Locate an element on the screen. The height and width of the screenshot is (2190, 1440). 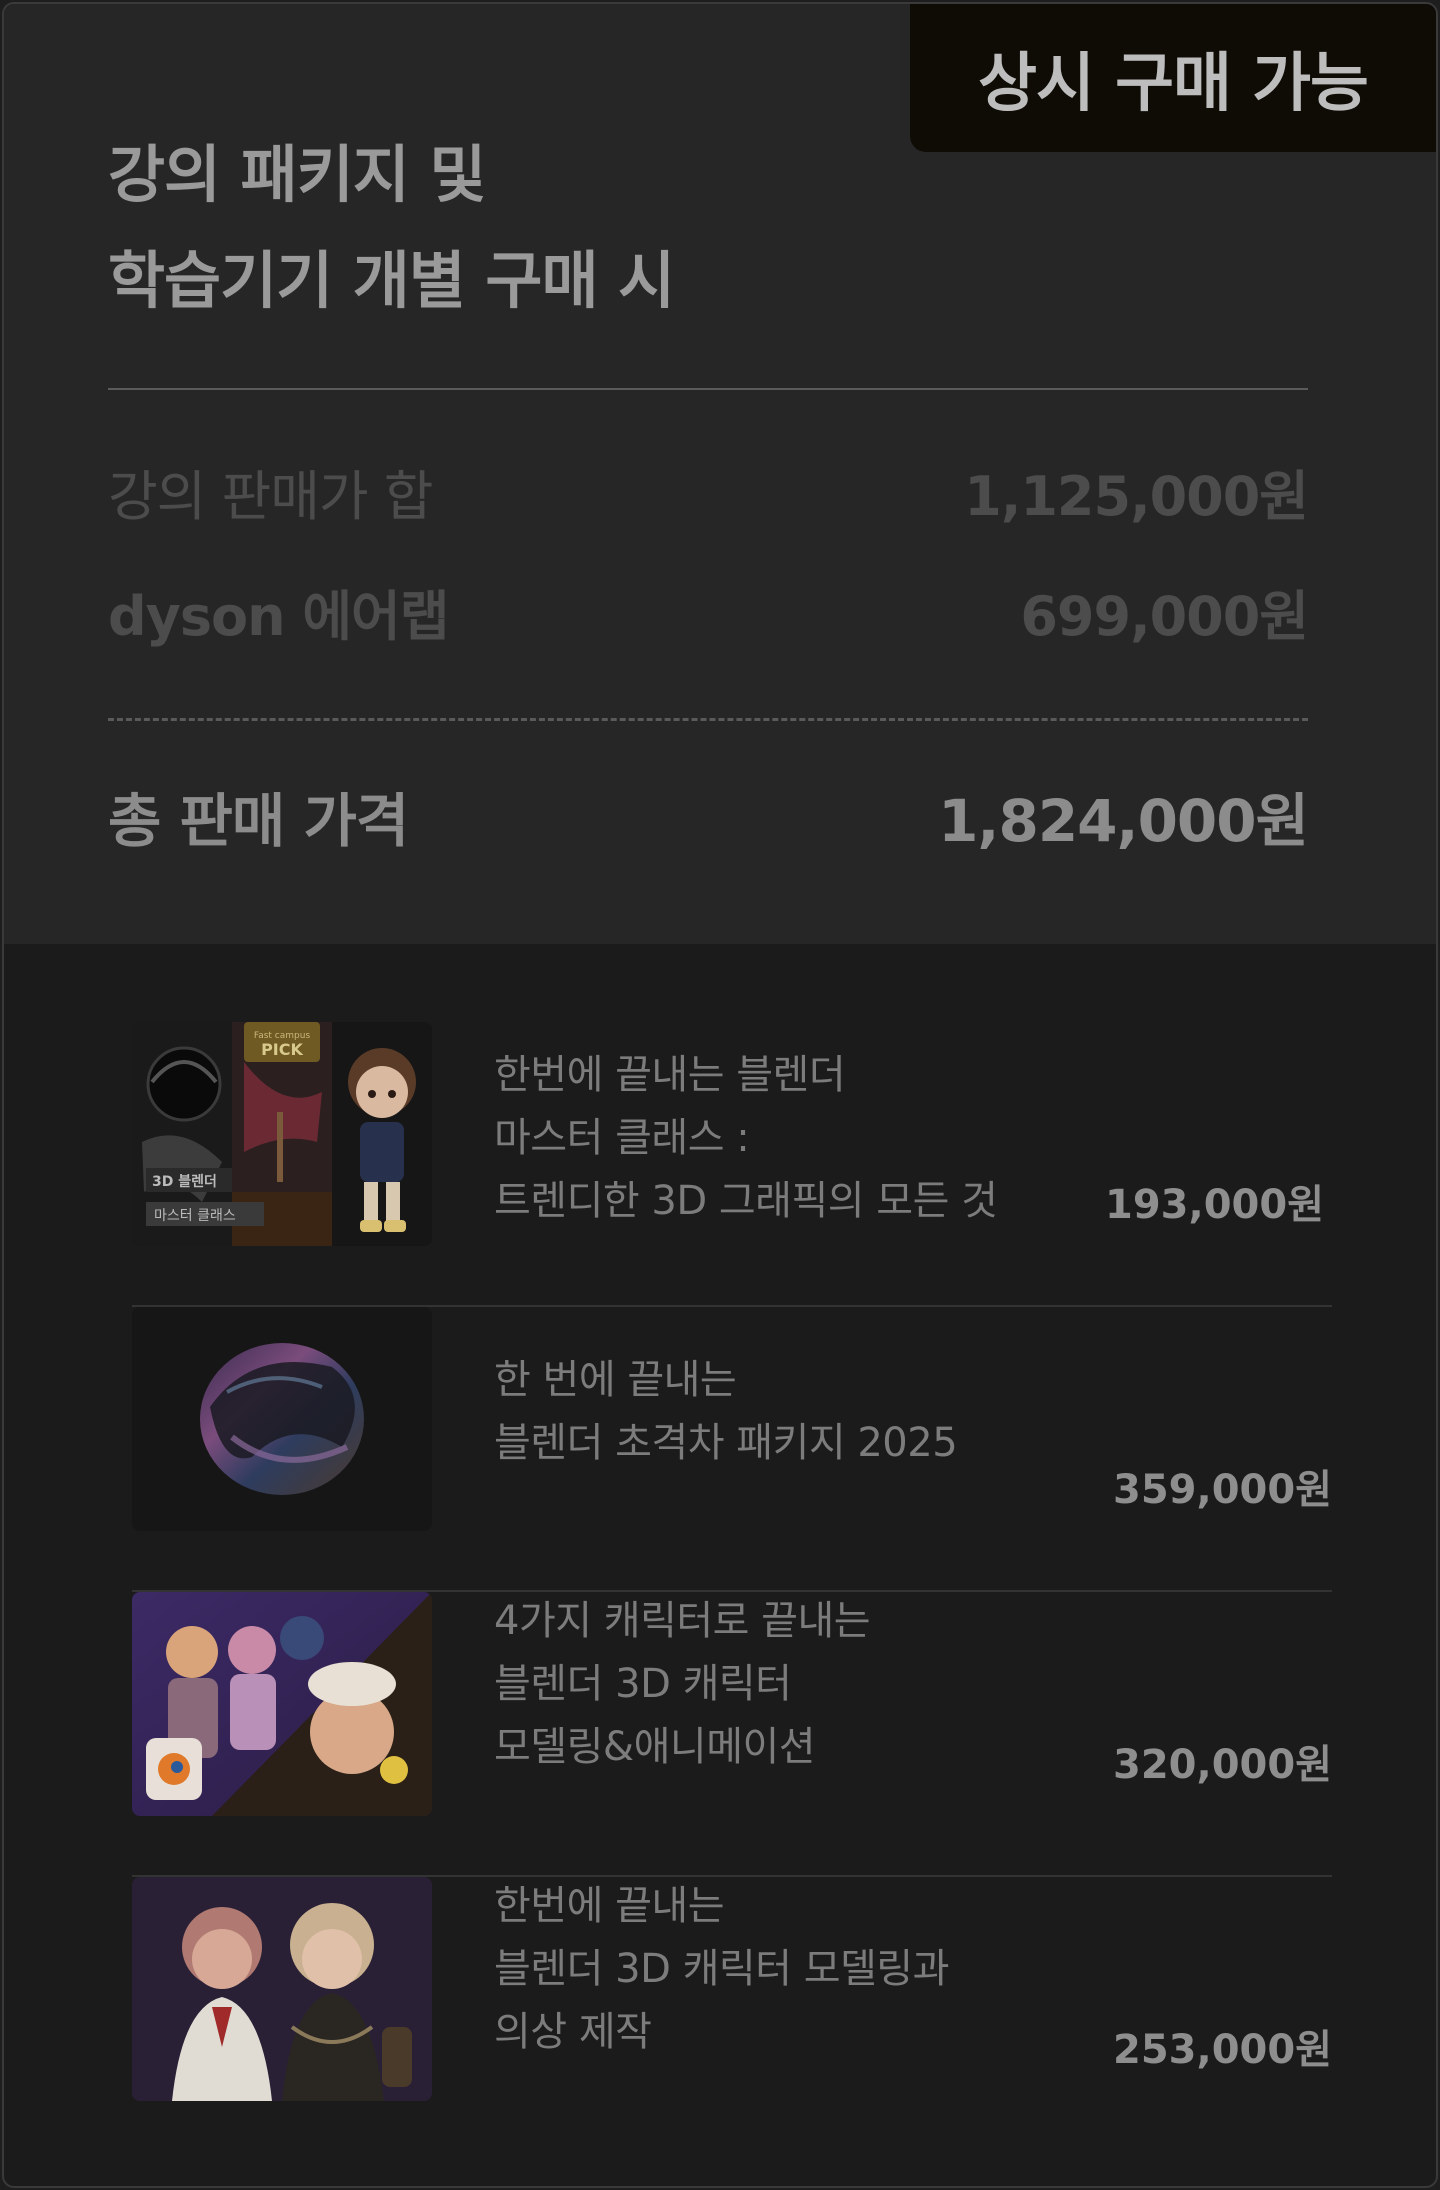
heading-line-2: 학습기기 개별 구매 시 is located at coordinates (391, 280).